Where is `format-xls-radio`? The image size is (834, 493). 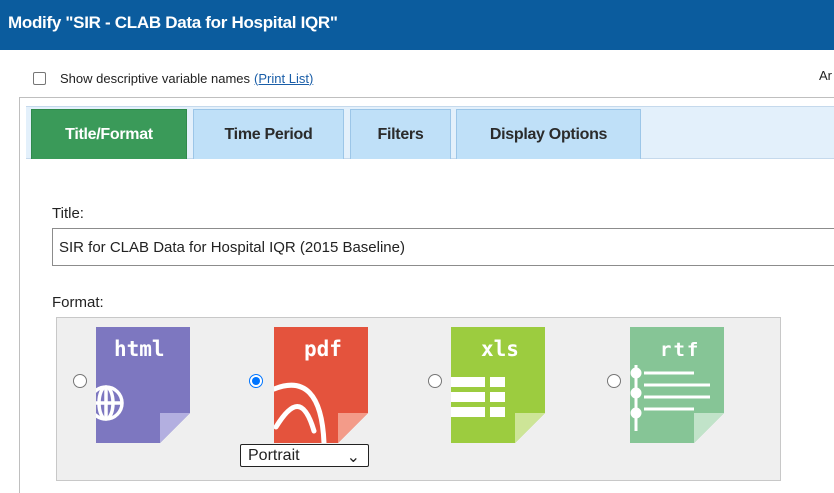
format-xls-radio is located at coordinates (435, 381).